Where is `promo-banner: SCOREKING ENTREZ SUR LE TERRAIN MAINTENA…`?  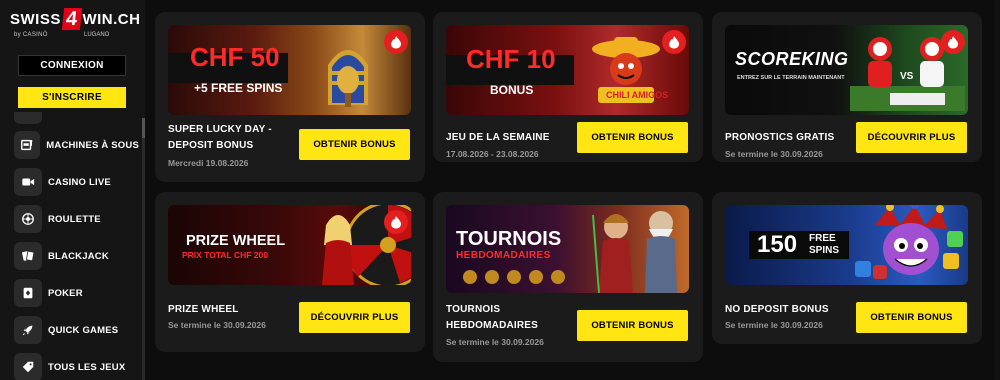 promo-banner: SCOREKING ENTREZ SUR LE TERRAIN MAINTENA… is located at coordinates (846, 70).